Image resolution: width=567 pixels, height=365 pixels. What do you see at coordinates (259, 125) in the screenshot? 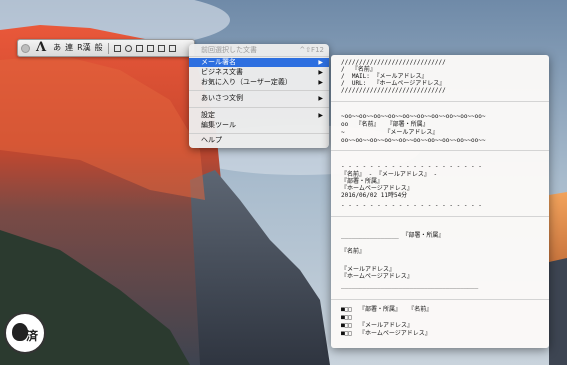
I see `menu-item-edit-tools: 編集ツール` at bounding box center [259, 125].